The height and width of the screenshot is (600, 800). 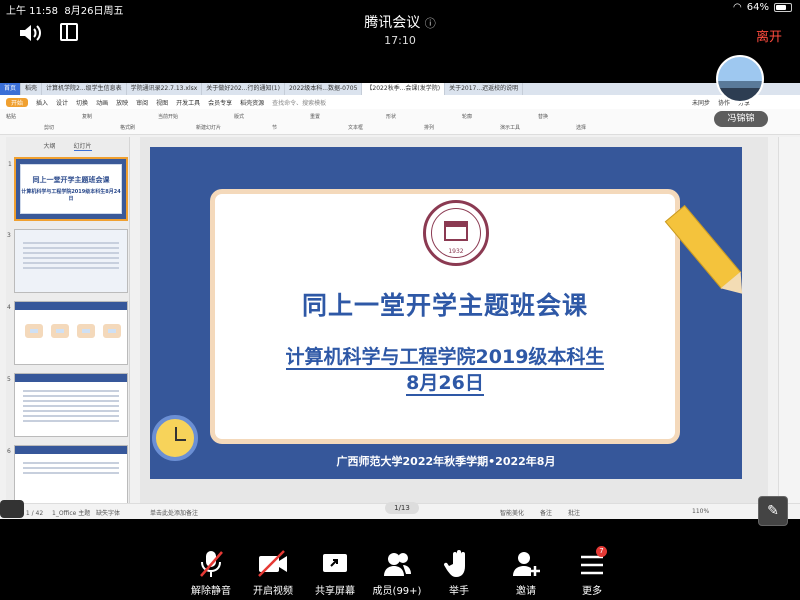 I want to click on toolbar-button: 选择, so click(x=581, y=127).